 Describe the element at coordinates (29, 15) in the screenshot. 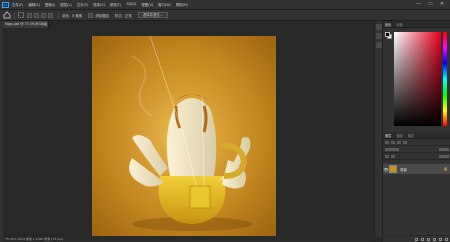

I see `new-selection-icon` at that location.